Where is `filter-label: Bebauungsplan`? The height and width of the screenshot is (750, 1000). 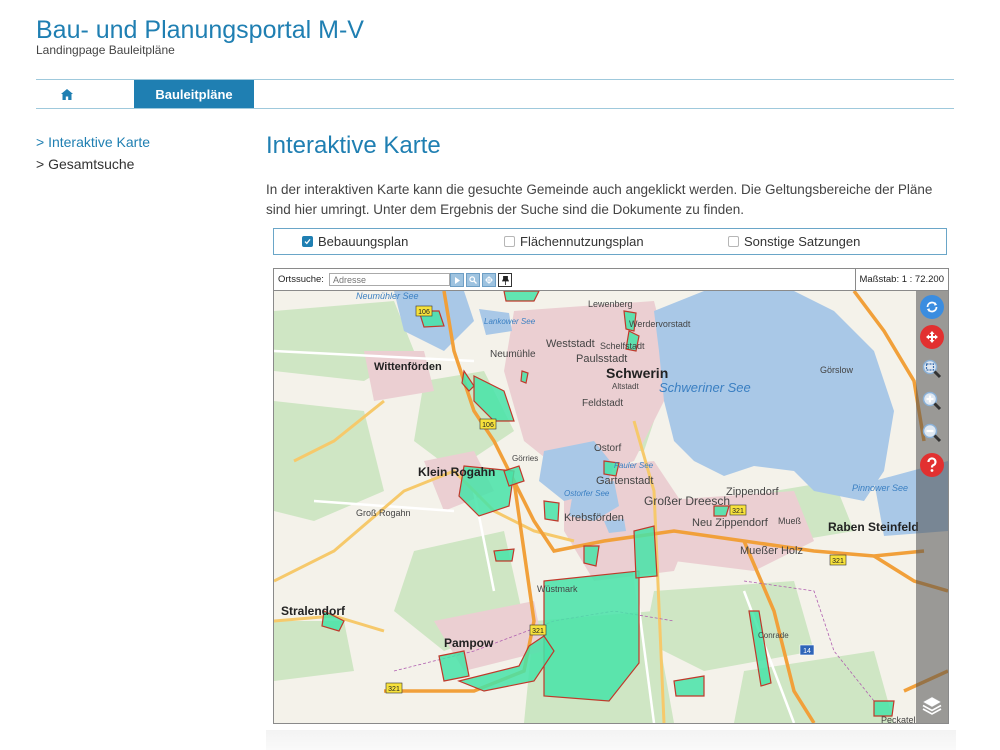
filter-label: Bebauungsplan is located at coordinates (363, 241).